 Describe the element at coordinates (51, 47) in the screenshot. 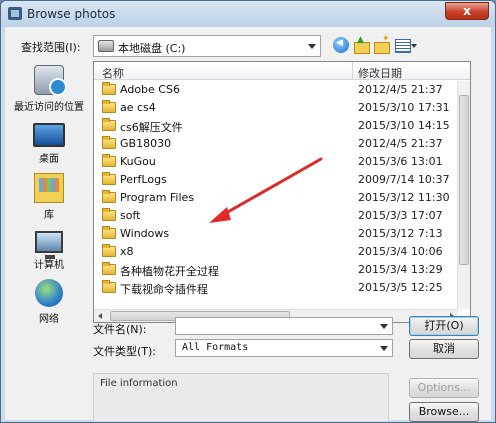

I see `look-in-label: 查找范围(I):` at that location.